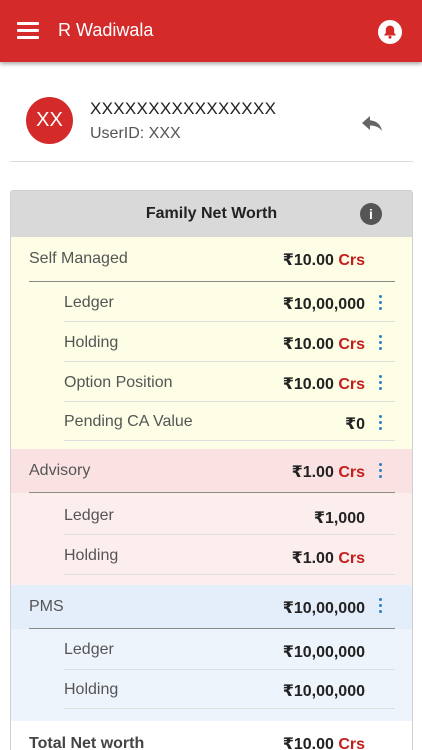  Describe the element at coordinates (323, 384) in the screenshot. I see `self-option-position-amount: ₹10.00 Crs` at that location.